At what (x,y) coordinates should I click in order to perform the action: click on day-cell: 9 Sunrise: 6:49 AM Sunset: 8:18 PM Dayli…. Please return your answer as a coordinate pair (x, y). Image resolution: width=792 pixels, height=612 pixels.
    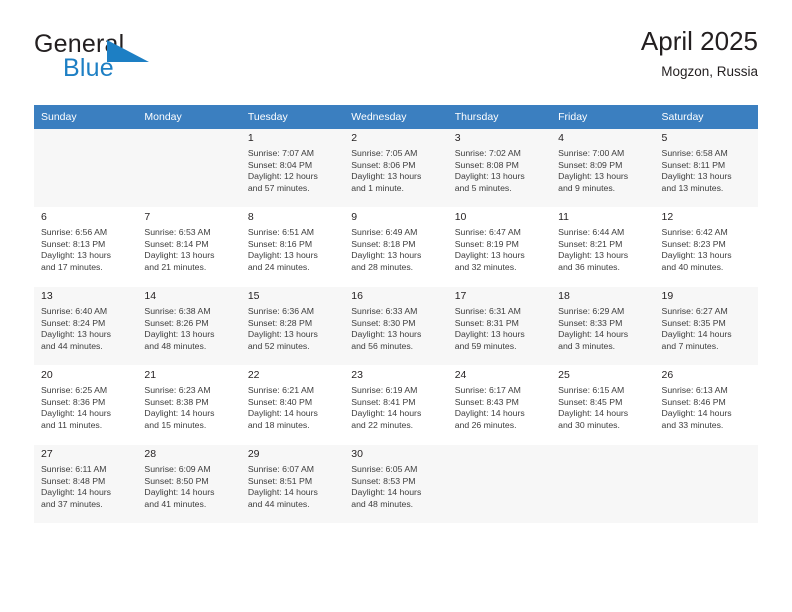
    Looking at the image, I should click on (396, 247).